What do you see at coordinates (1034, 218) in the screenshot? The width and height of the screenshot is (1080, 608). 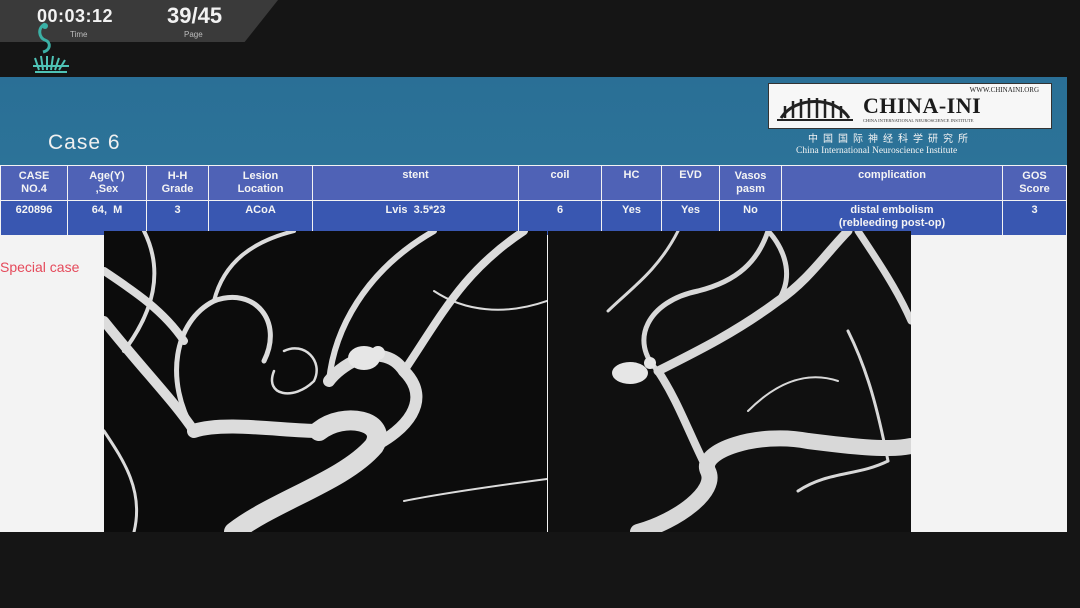 I see `table-cell: 3` at bounding box center [1034, 218].